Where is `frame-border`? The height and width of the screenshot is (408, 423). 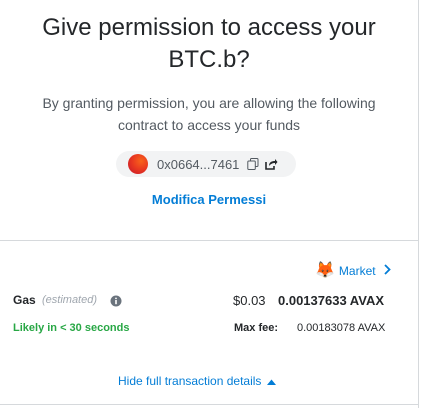
frame-border is located at coordinates (418, 204).